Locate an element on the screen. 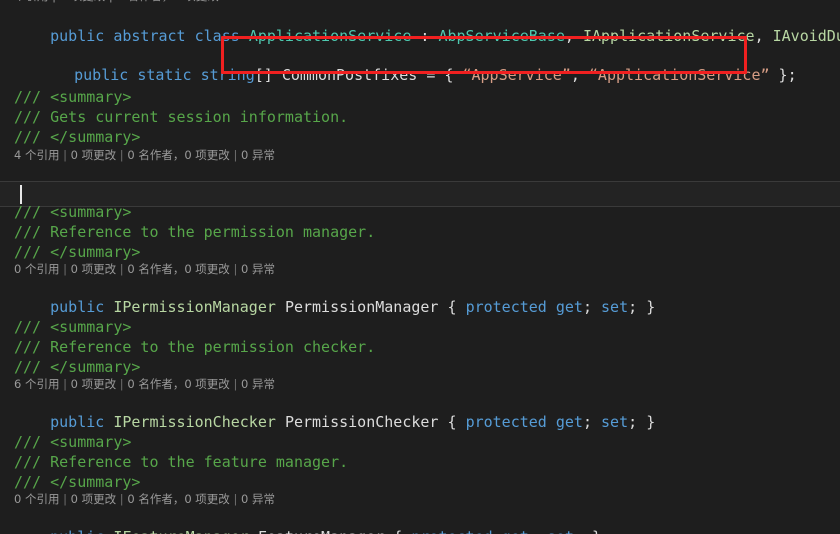 The height and width of the screenshot is (534, 840). keyword-class: class is located at coordinates (217, 36).